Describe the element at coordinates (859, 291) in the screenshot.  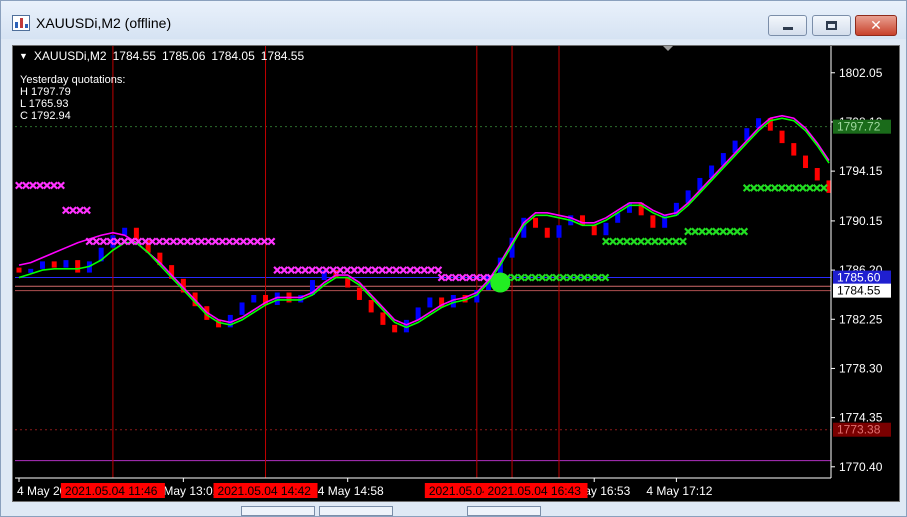
I see `price-level-label: 1784.55` at that location.